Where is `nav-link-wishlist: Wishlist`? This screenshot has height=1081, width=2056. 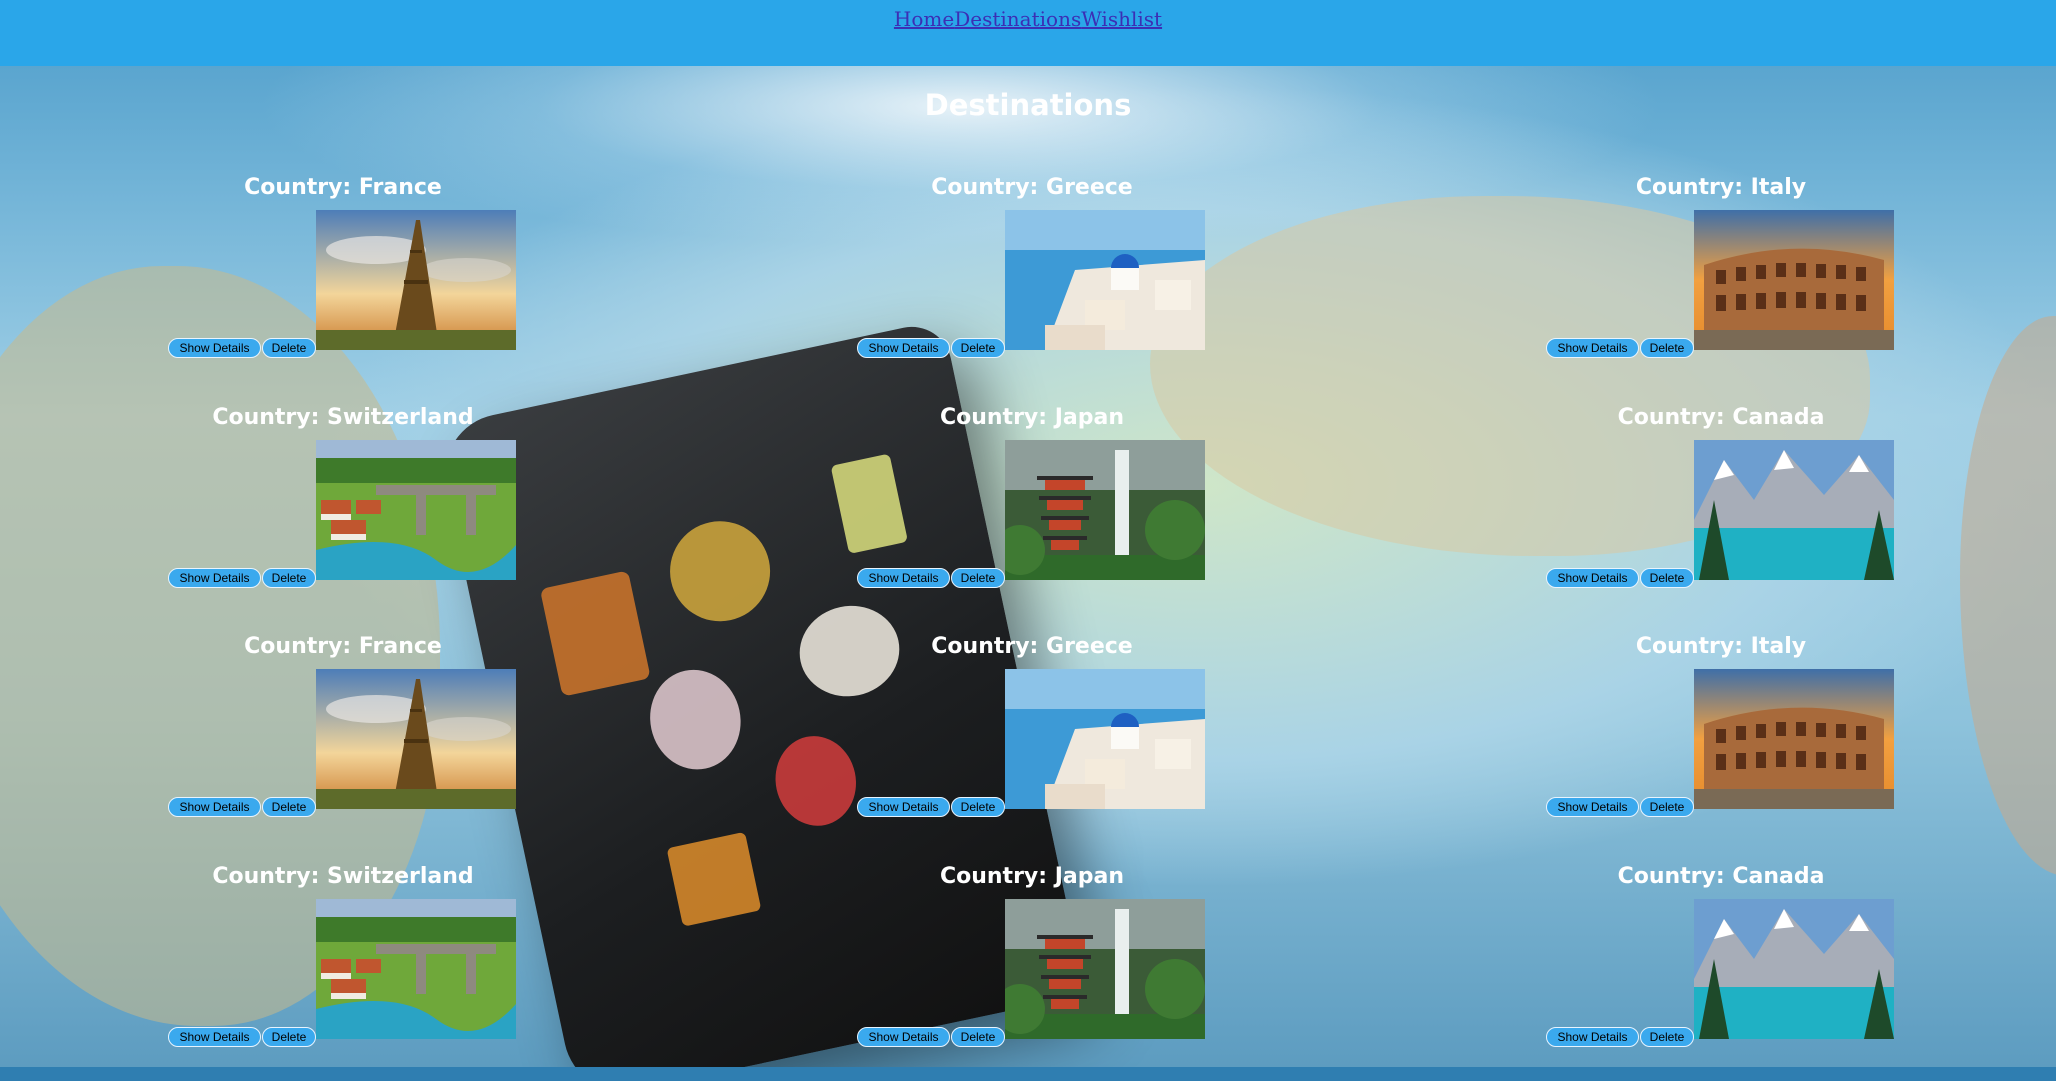
nav-link-wishlist: Wishlist is located at coordinates (1121, 19).